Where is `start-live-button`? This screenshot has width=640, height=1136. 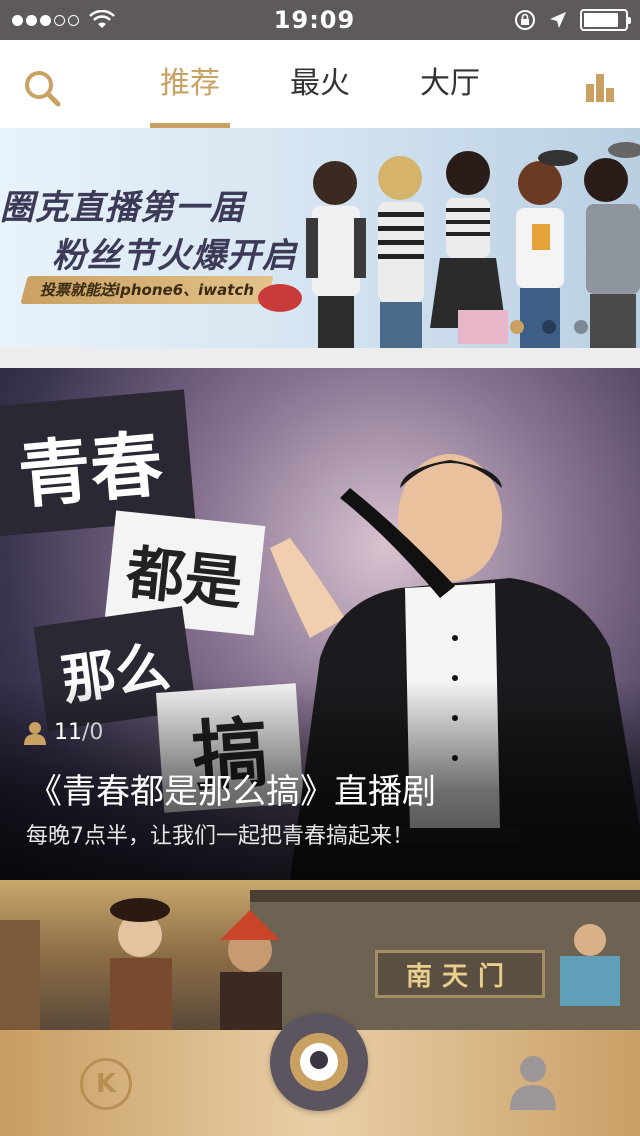 start-live-button is located at coordinates (319, 1062).